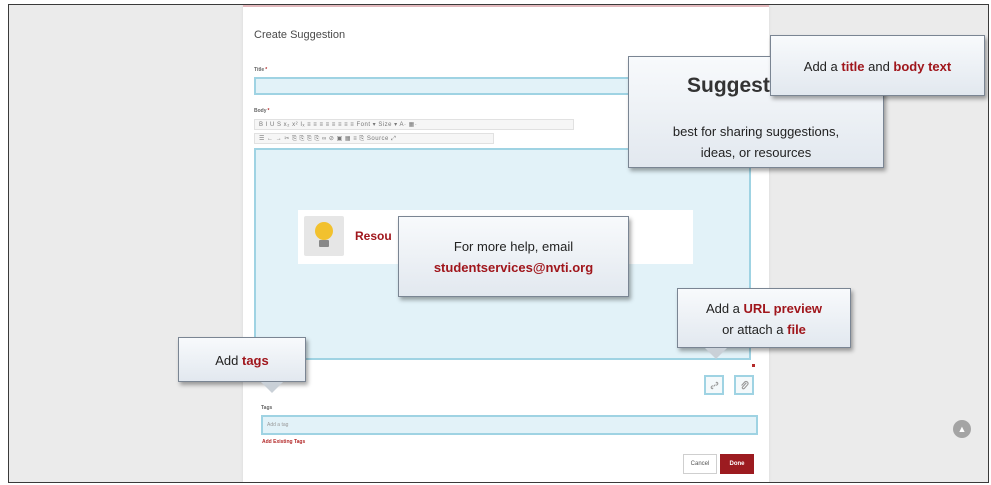 The width and height of the screenshot is (991, 485). What do you see at coordinates (272, 387) in the screenshot?
I see `tags-callout-pointer` at bounding box center [272, 387].